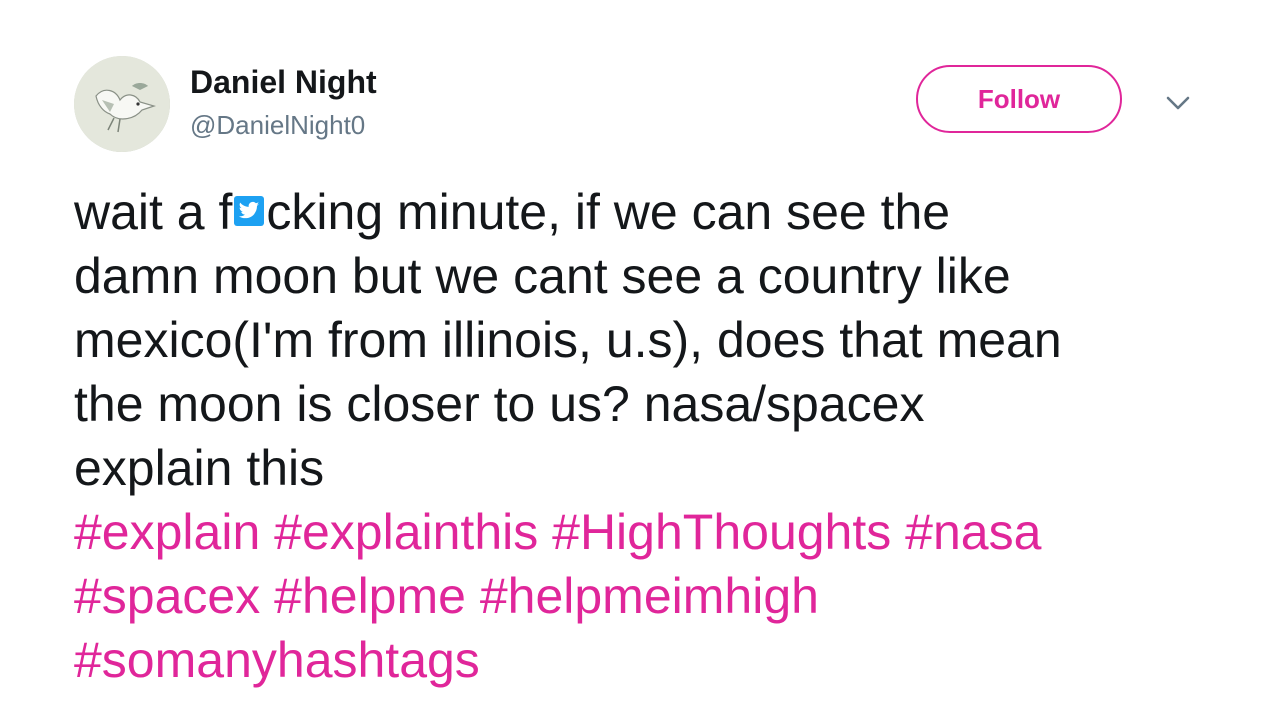  I want to click on bird-avatar-icon, so click(122, 104).